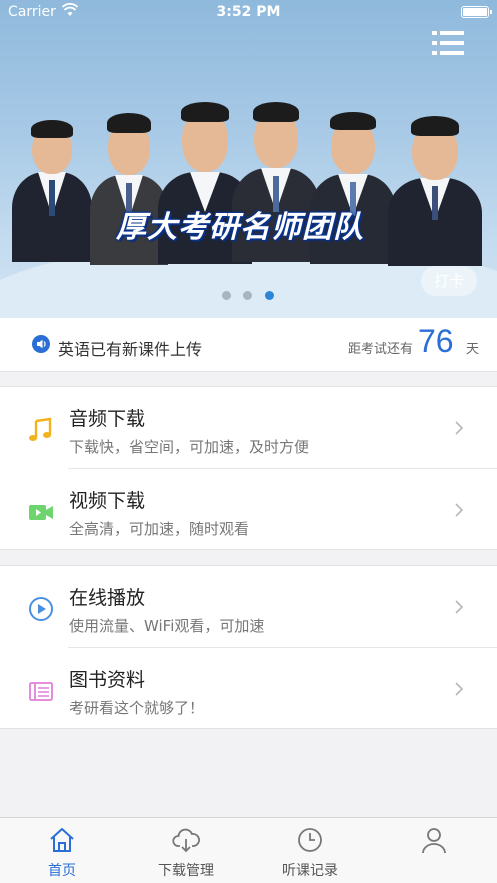  I want to click on carousel-dot-active, so click(269, 295).